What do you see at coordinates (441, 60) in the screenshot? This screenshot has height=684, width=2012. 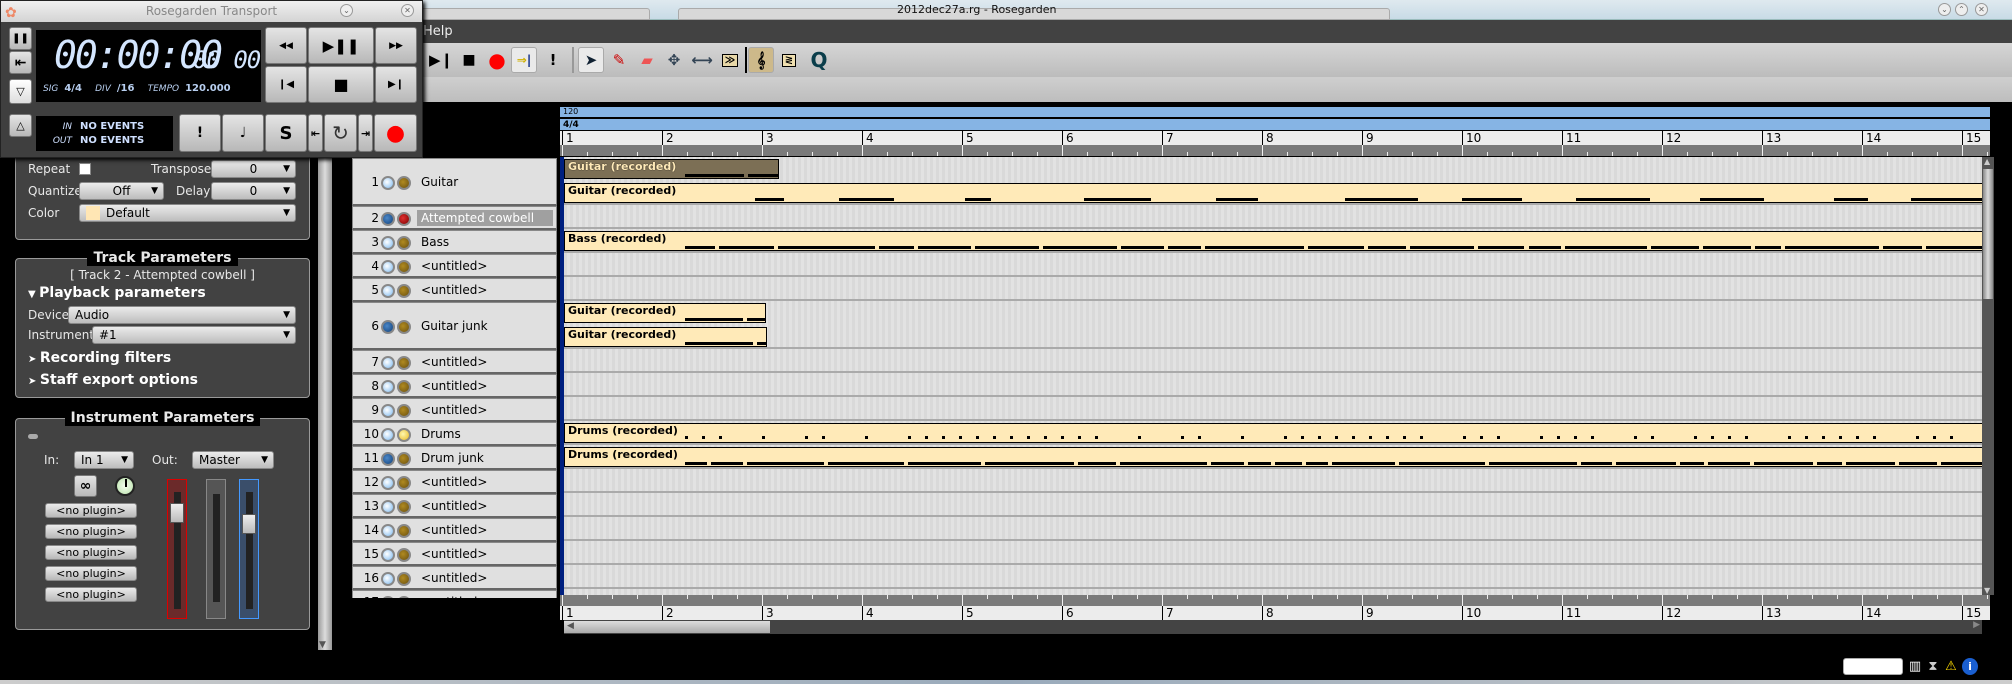 I see `fast-forward-to-end-button: ▶❙` at bounding box center [441, 60].